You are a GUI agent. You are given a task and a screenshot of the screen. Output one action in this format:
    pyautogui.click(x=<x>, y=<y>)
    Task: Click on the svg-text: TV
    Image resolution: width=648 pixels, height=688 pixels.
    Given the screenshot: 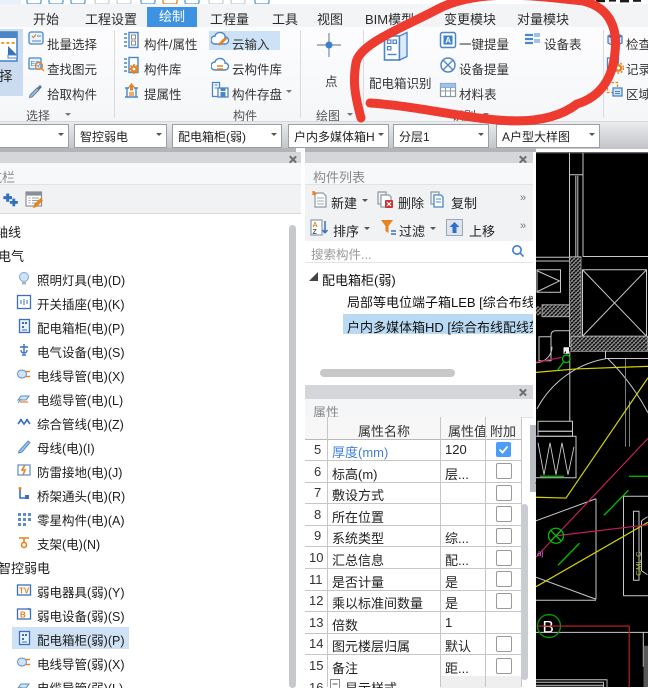 What is the action you would take?
    pyautogui.click(x=24, y=591)
    